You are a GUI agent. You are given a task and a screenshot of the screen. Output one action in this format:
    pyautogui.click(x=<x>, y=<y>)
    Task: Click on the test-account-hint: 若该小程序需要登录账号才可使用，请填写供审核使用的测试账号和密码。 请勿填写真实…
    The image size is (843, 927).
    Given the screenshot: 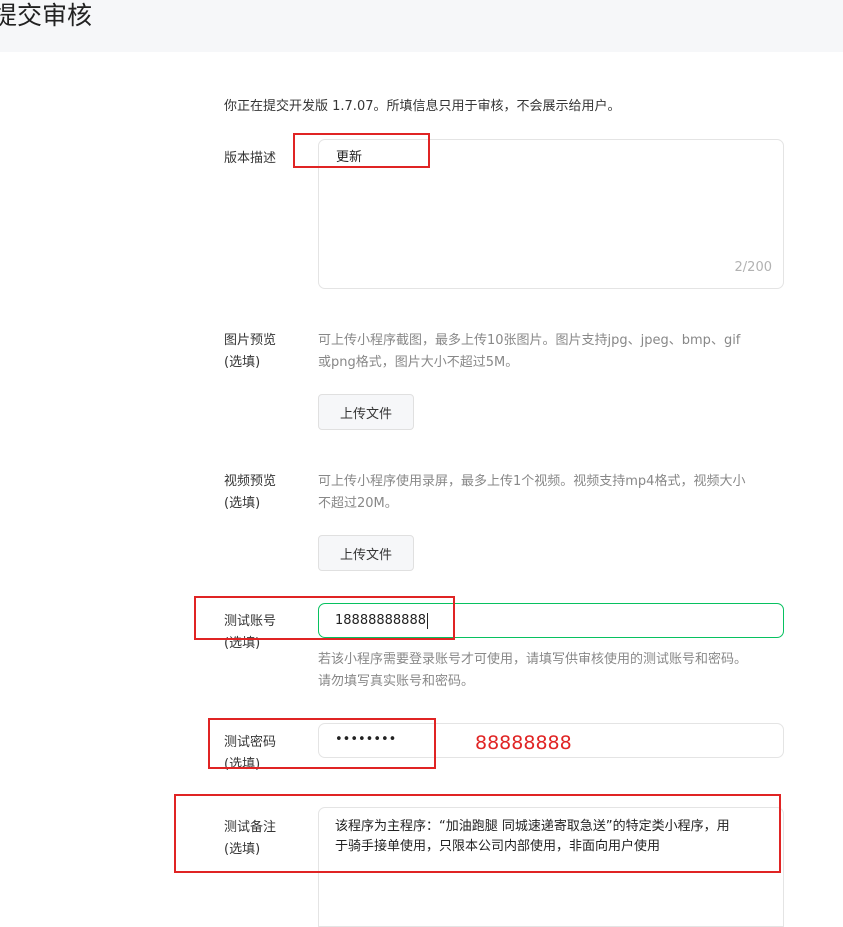 What is the action you would take?
    pyautogui.click(x=533, y=670)
    